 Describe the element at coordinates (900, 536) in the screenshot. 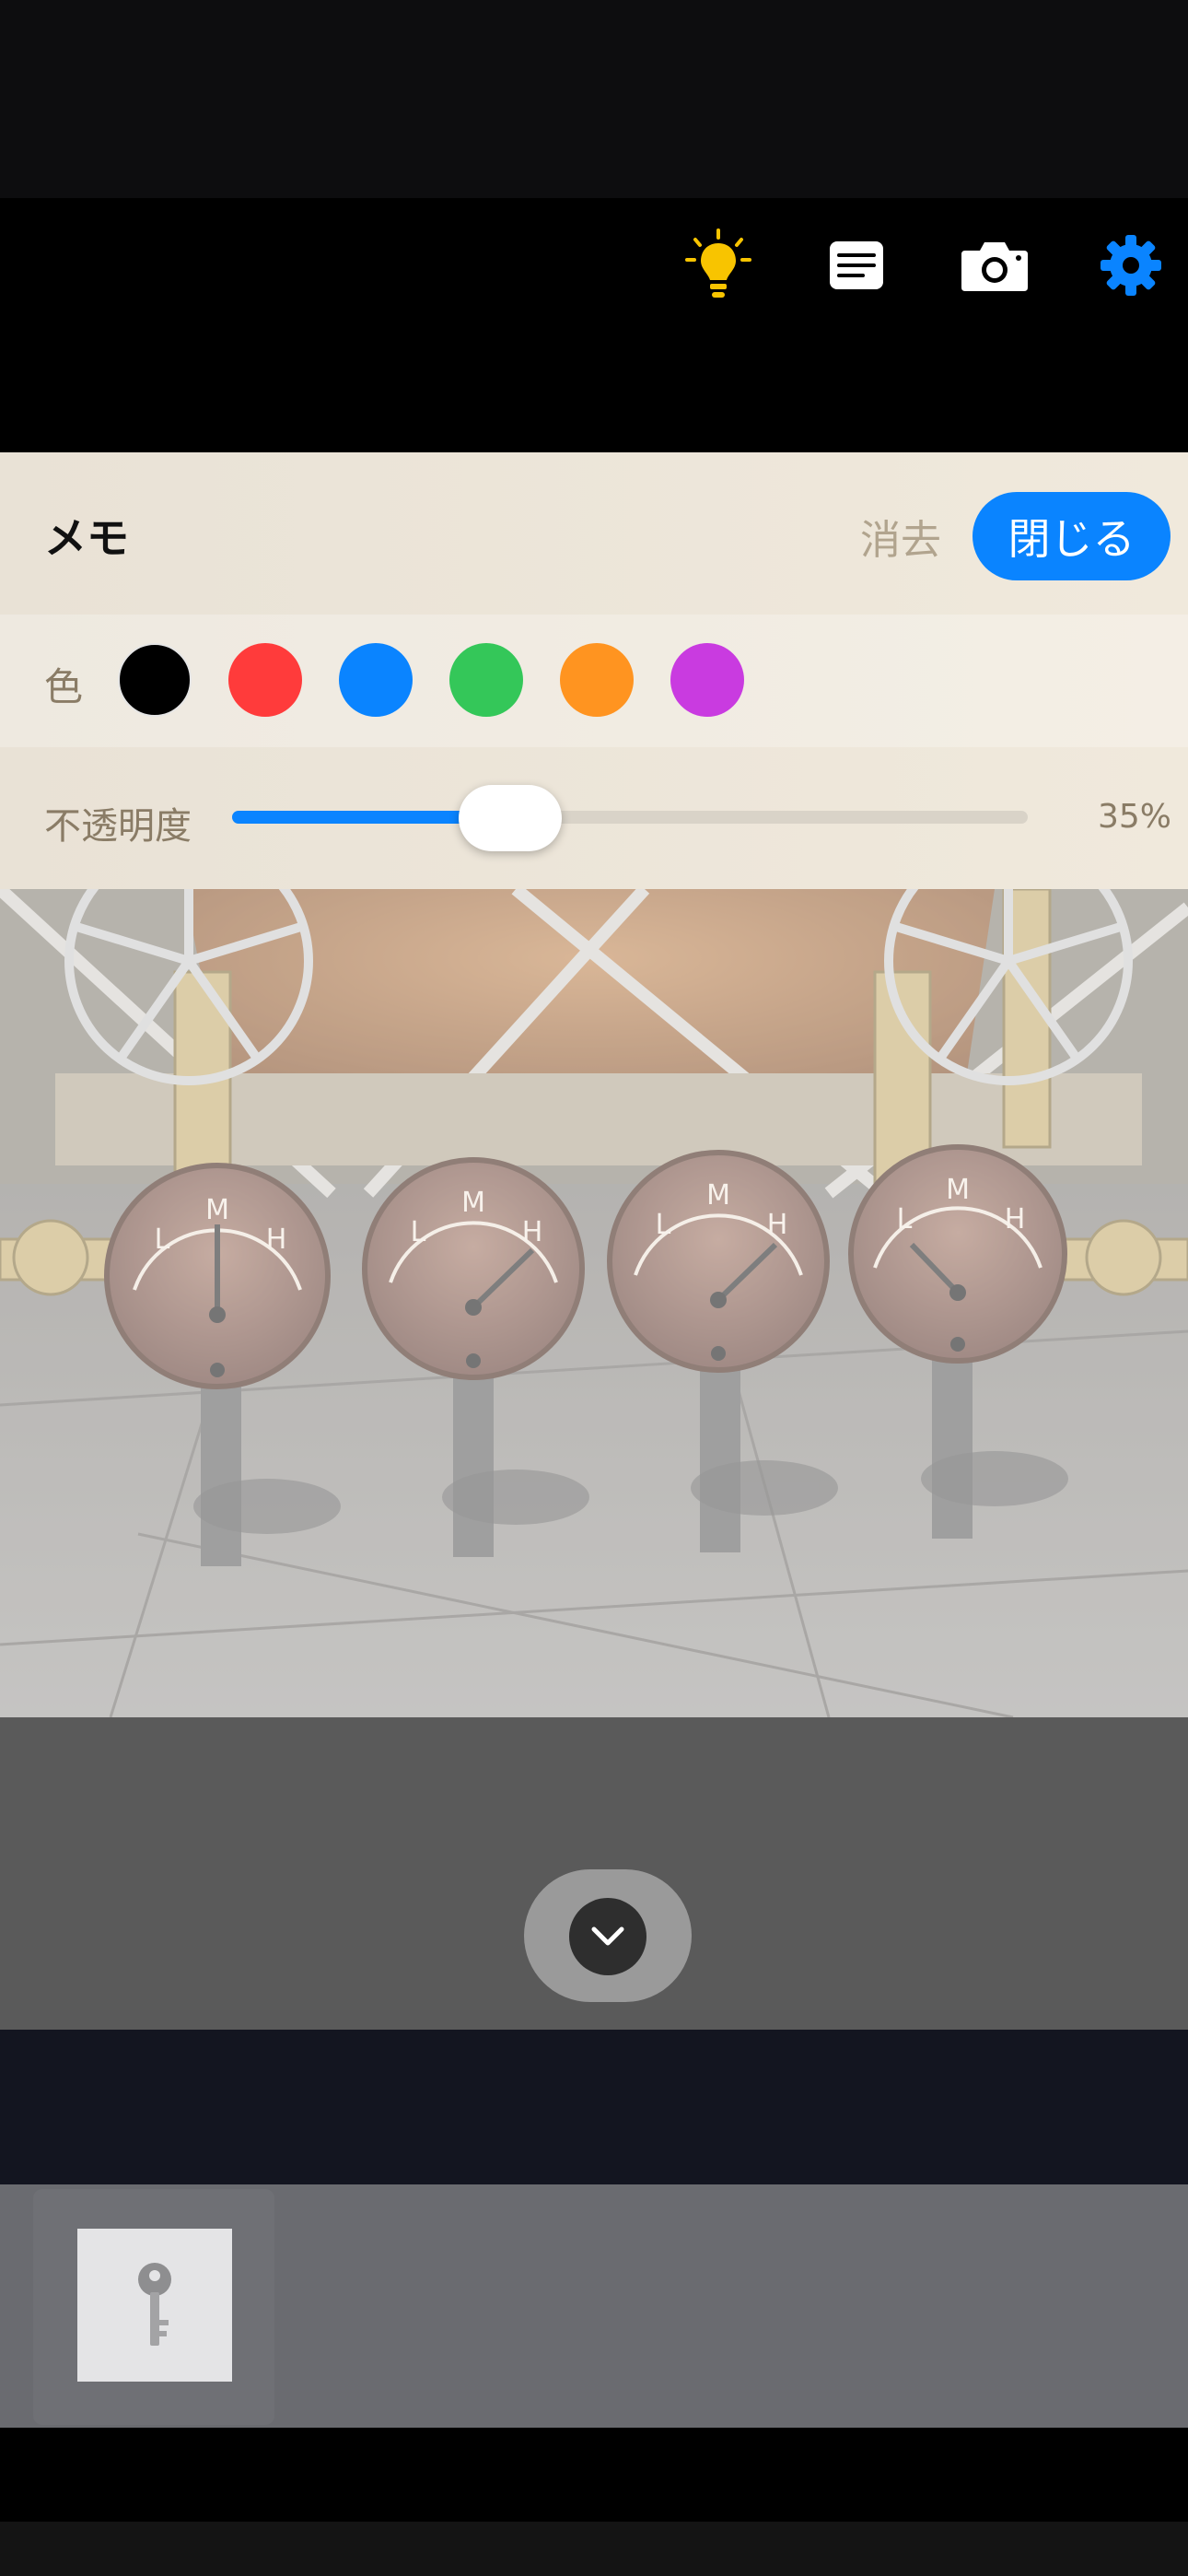

I see `clear-button: 消去` at that location.